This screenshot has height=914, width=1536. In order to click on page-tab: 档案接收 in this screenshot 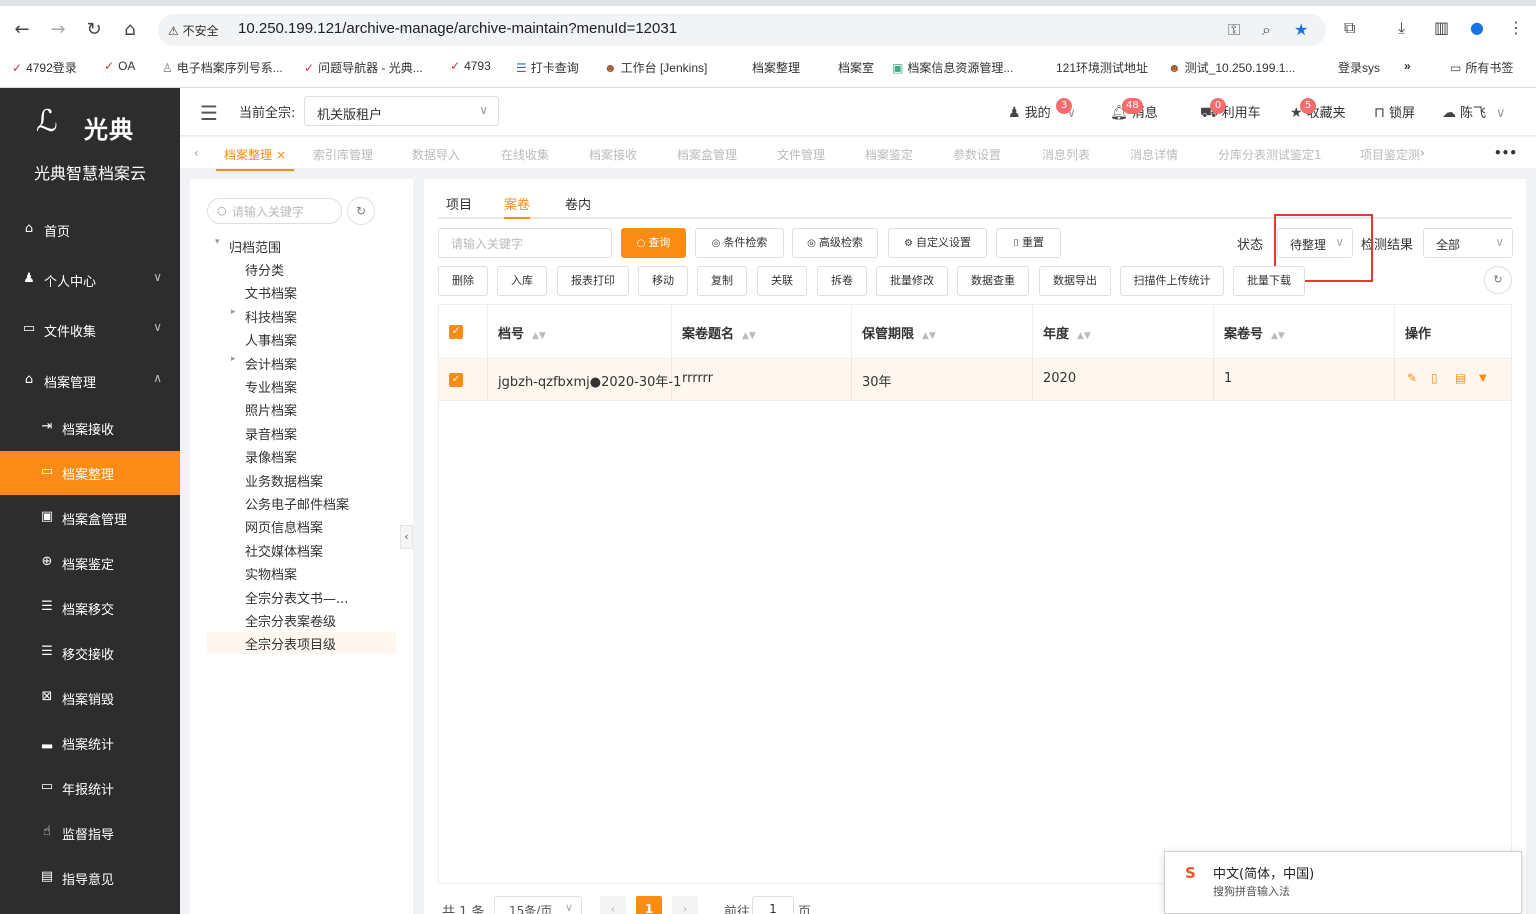, I will do `click(613, 154)`.